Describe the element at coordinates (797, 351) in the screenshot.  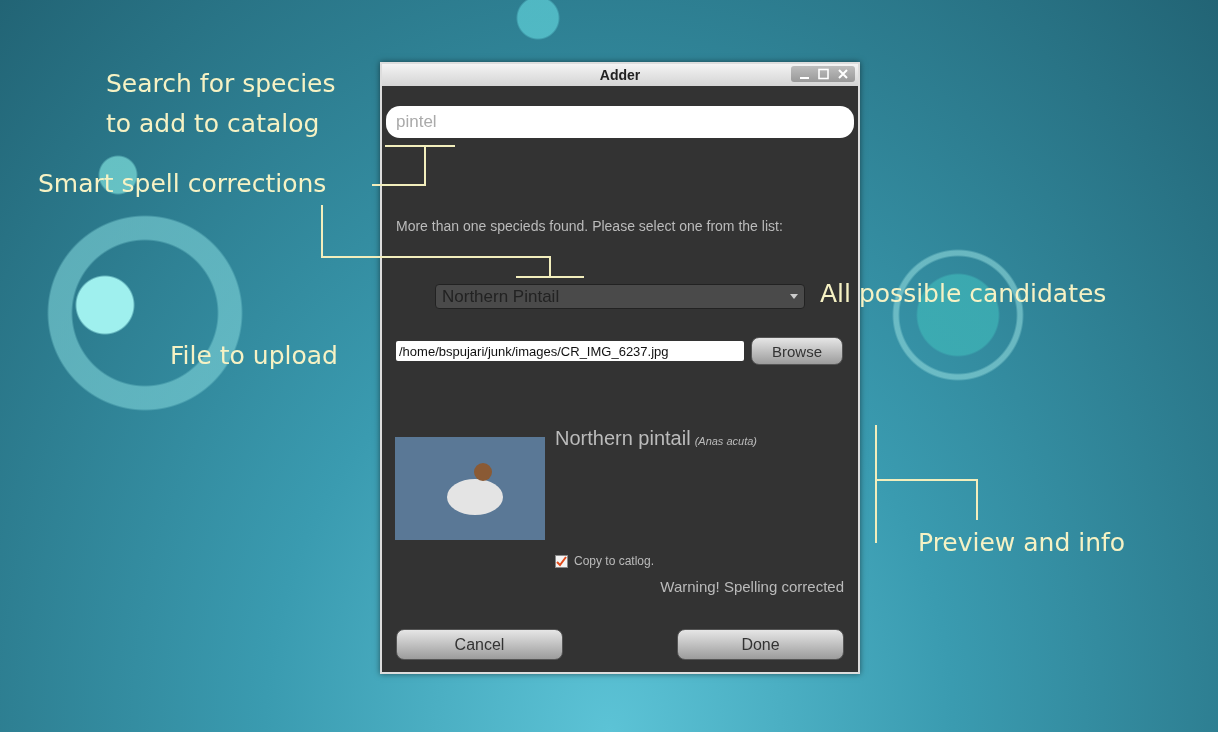
I see `browse-button: Browse` at that location.